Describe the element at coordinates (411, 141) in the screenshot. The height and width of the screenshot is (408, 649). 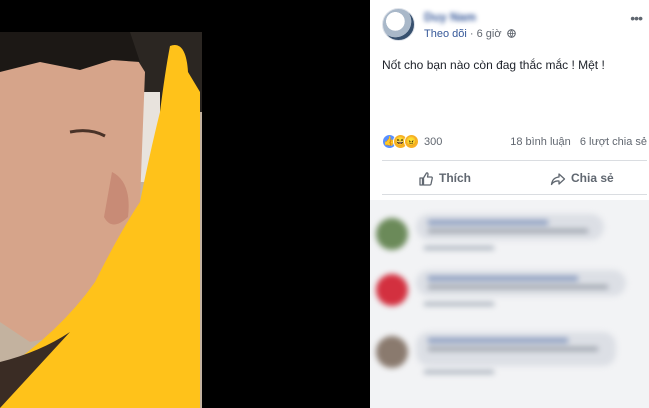
I see `angry-icon: 😠` at that location.